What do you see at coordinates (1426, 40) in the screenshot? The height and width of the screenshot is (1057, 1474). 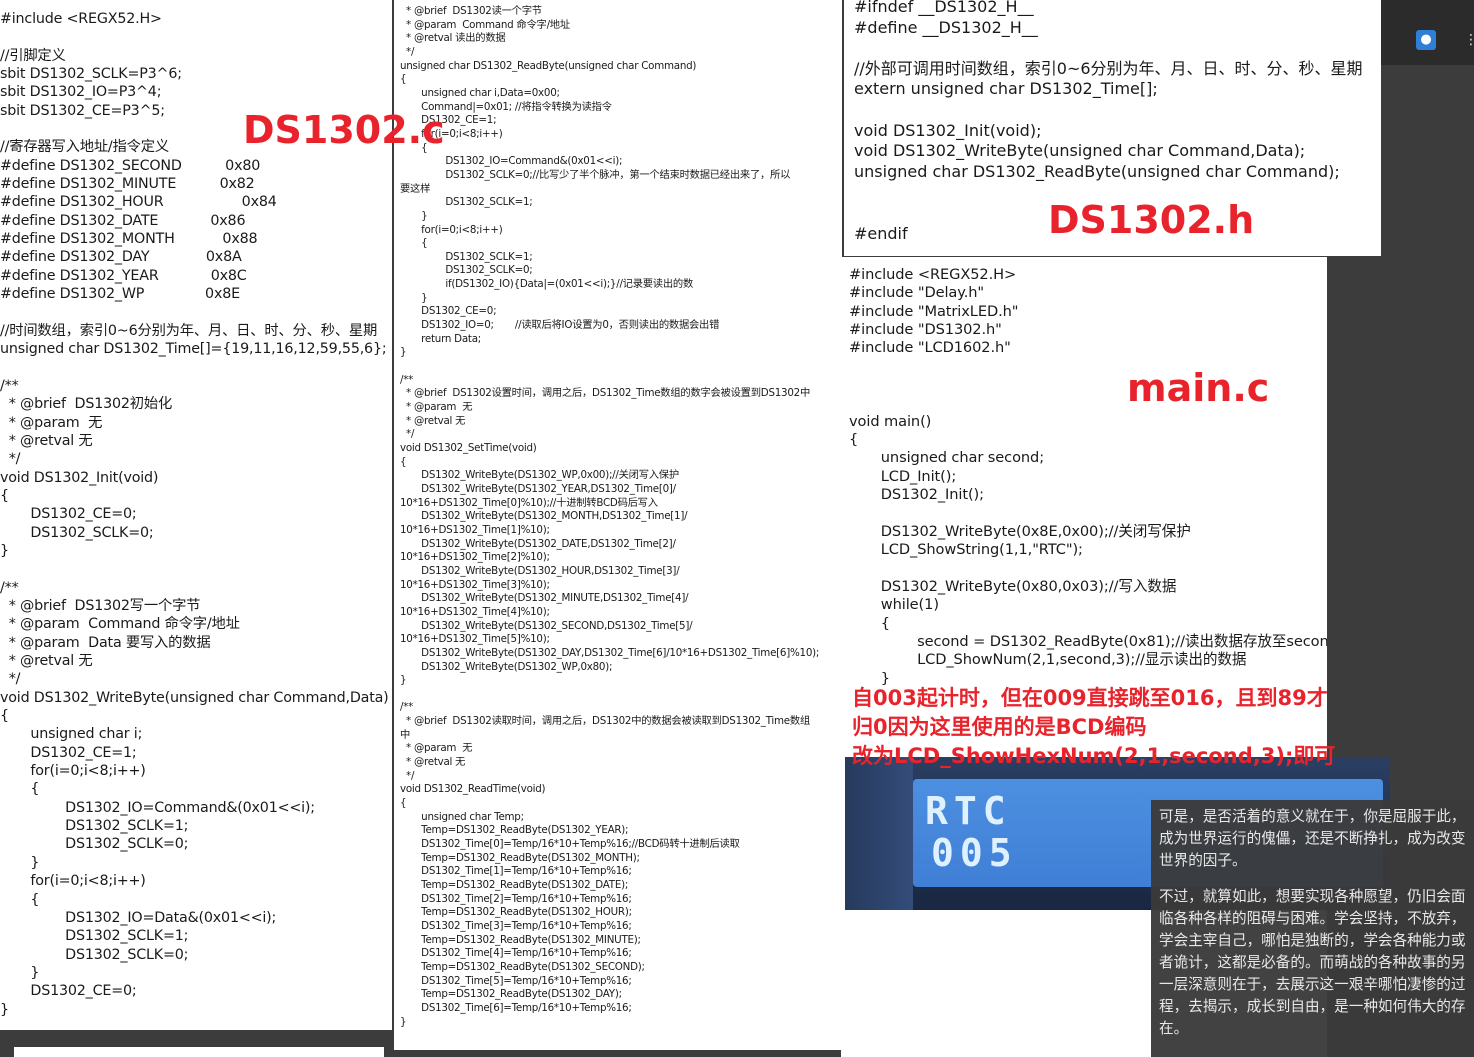 I see `person-icon: ●` at bounding box center [1426, 40].